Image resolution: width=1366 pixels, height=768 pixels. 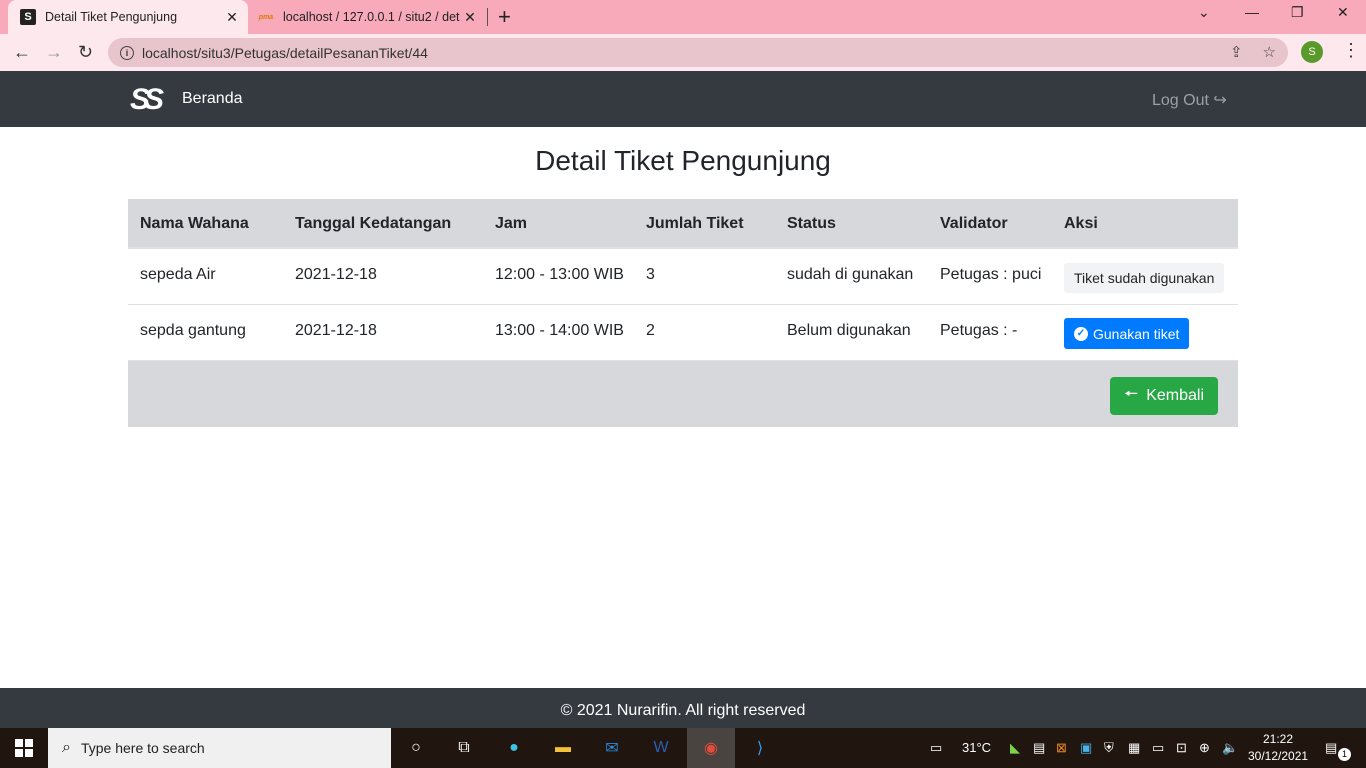 I want to click on check-circle-icon: ✓, so click(x=1081, y=333).